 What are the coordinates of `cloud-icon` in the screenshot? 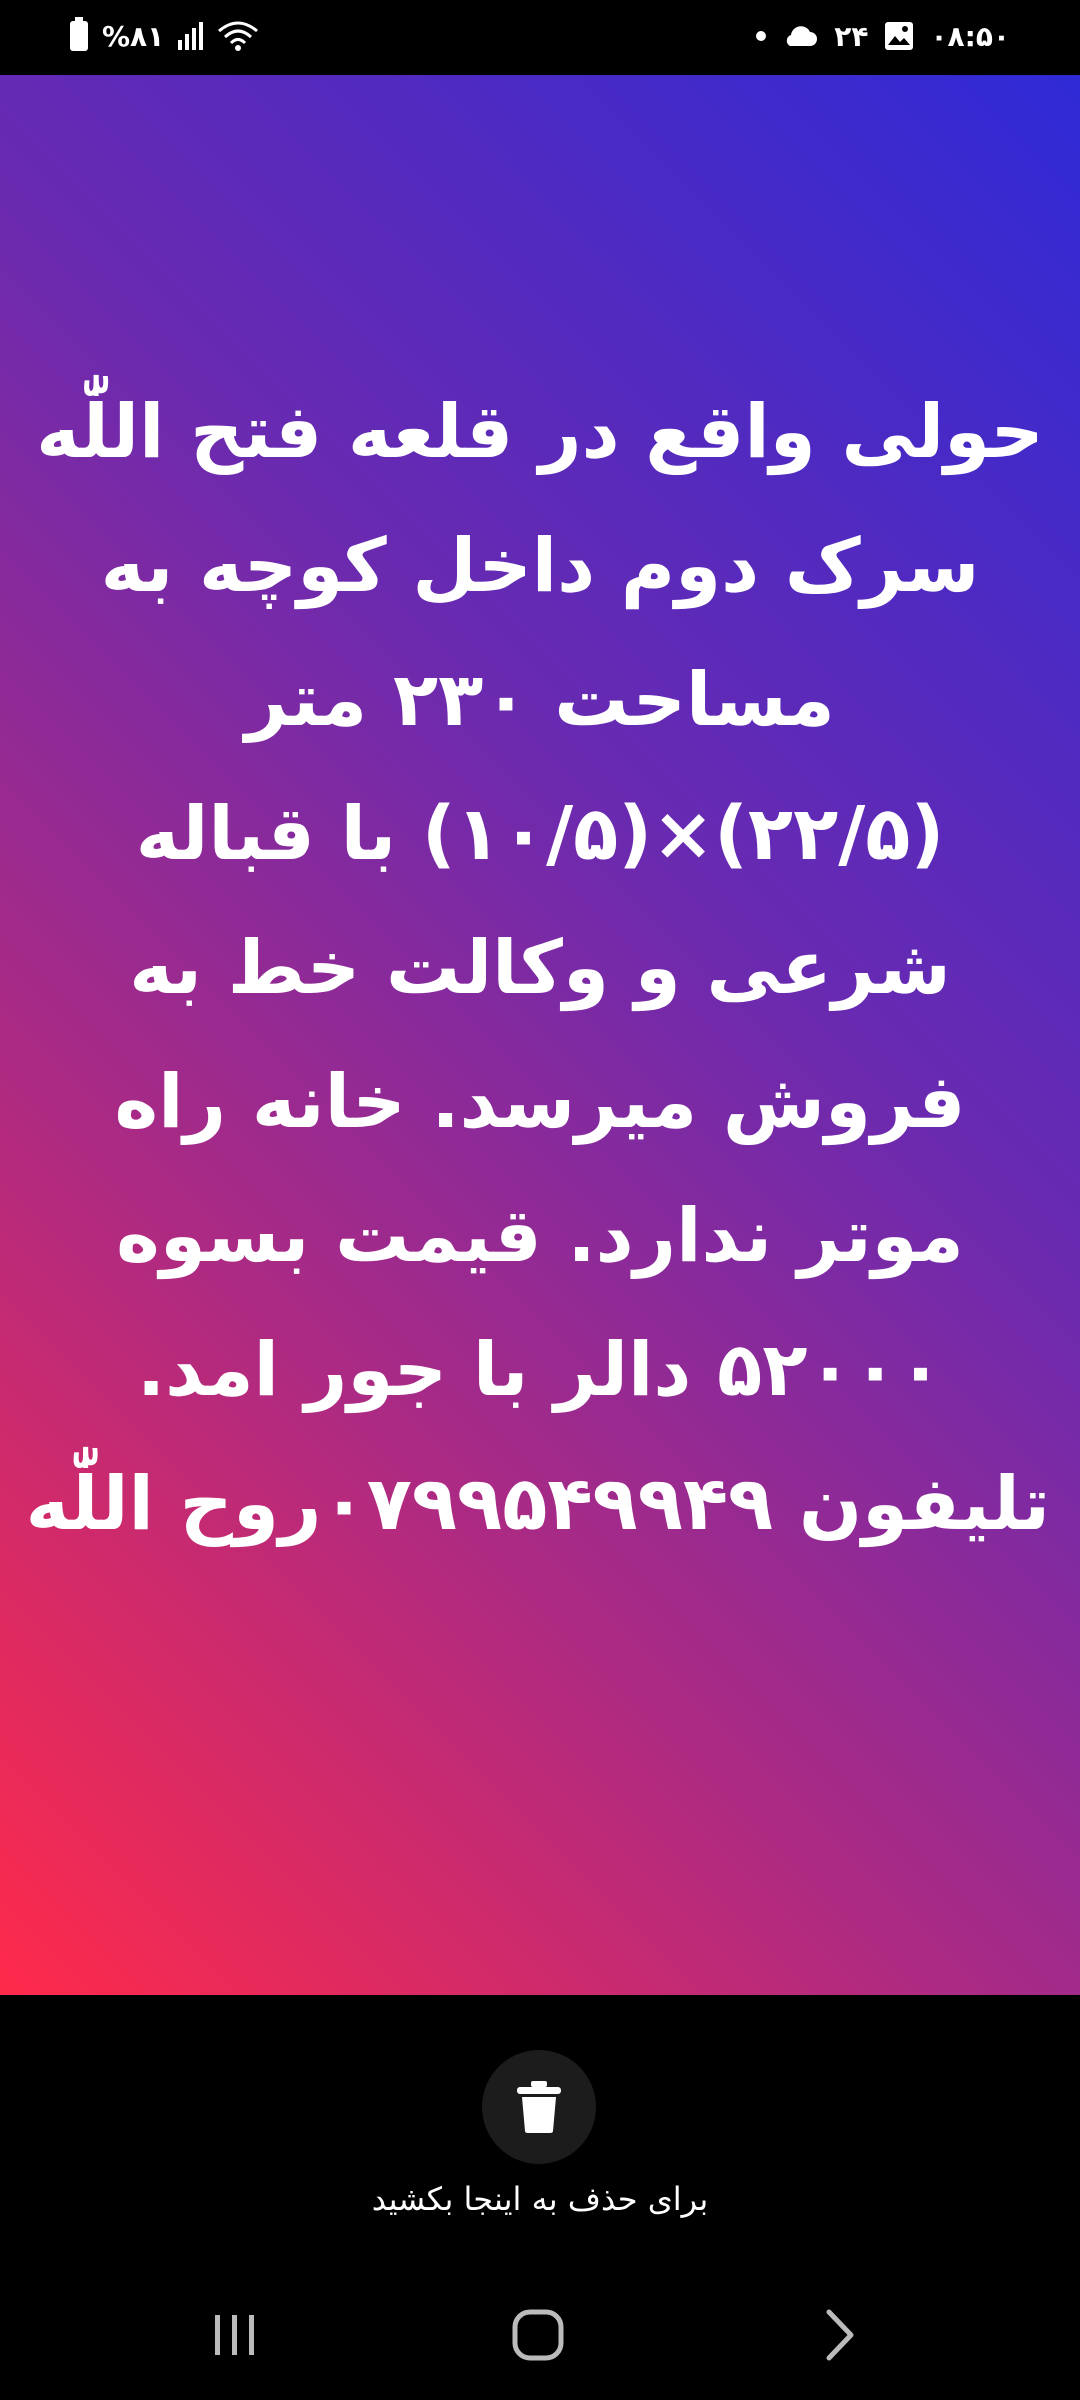 It's located at (802, 36).